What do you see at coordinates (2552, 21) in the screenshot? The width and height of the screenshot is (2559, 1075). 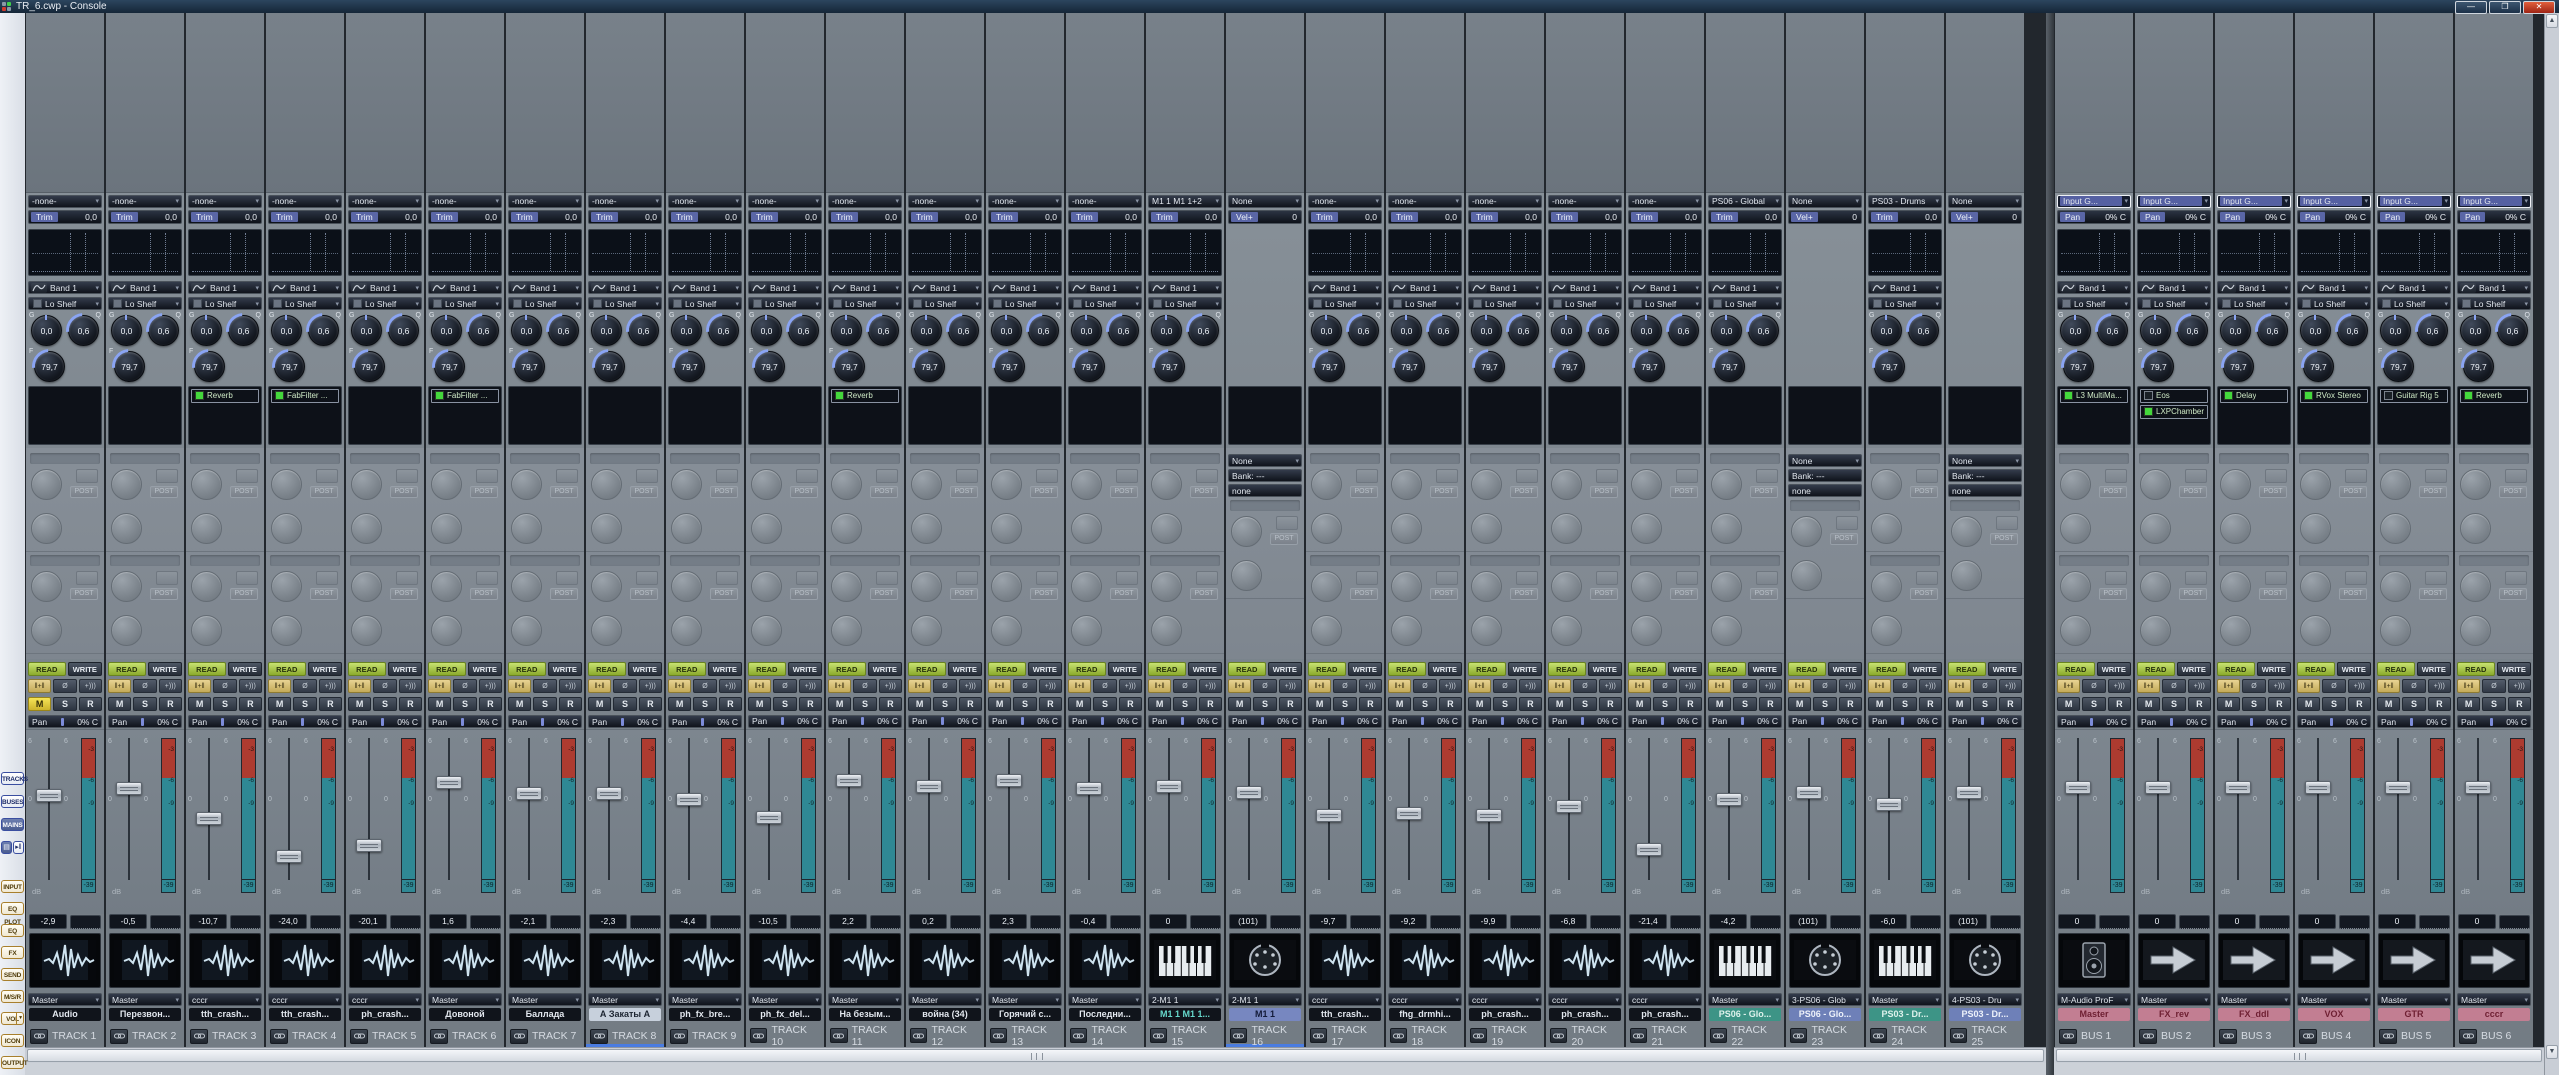 I see `scroll-up-icon: ▲` at bounding box center [2552, 21].